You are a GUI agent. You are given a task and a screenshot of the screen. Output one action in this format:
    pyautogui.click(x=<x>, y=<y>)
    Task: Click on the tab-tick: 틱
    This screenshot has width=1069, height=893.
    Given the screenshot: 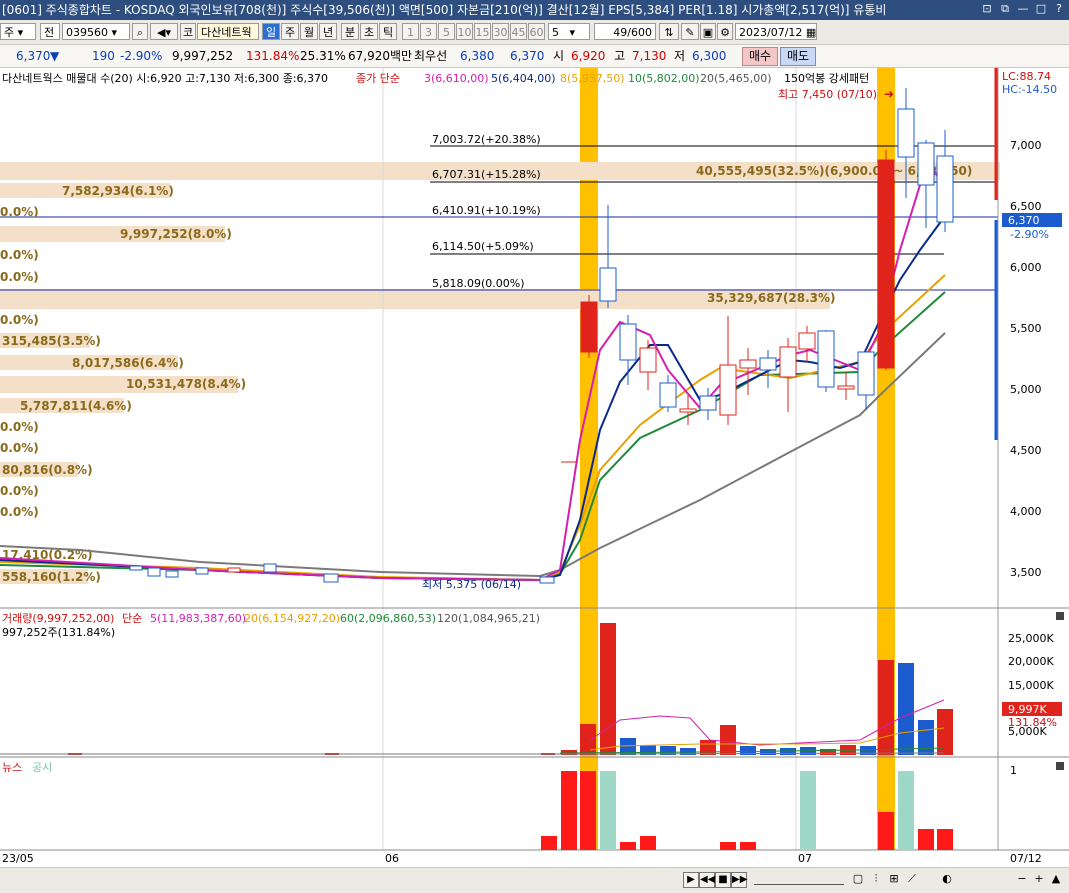 What is the action you would take?
    pyautogui.click(x=388, y=31)
    